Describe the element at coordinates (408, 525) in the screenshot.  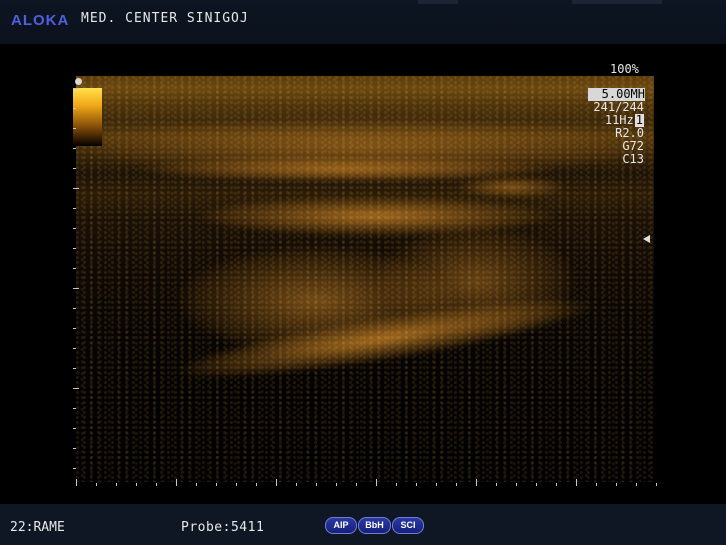
I see `sci-button: SCI` at that location.